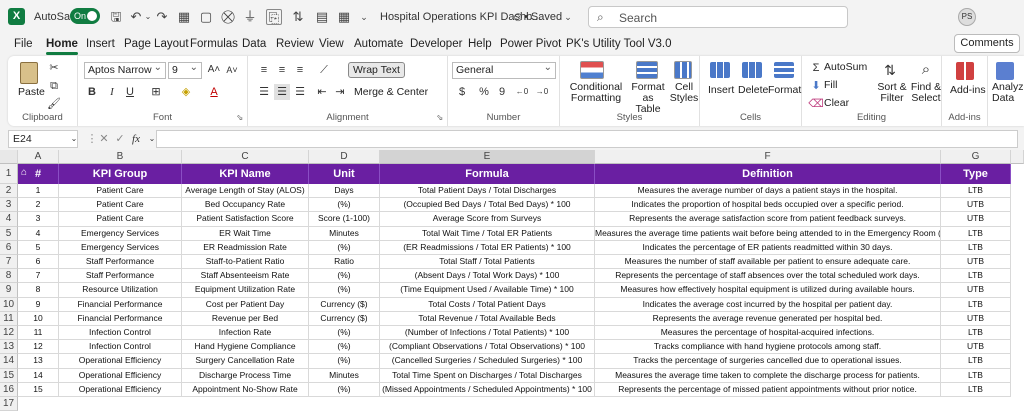 The width and height of the screenshot is (1024, 411). Describe the element at coordinates (542, 92) in the screenshot. I see `decrease-decimal-icon: →0` at that location.